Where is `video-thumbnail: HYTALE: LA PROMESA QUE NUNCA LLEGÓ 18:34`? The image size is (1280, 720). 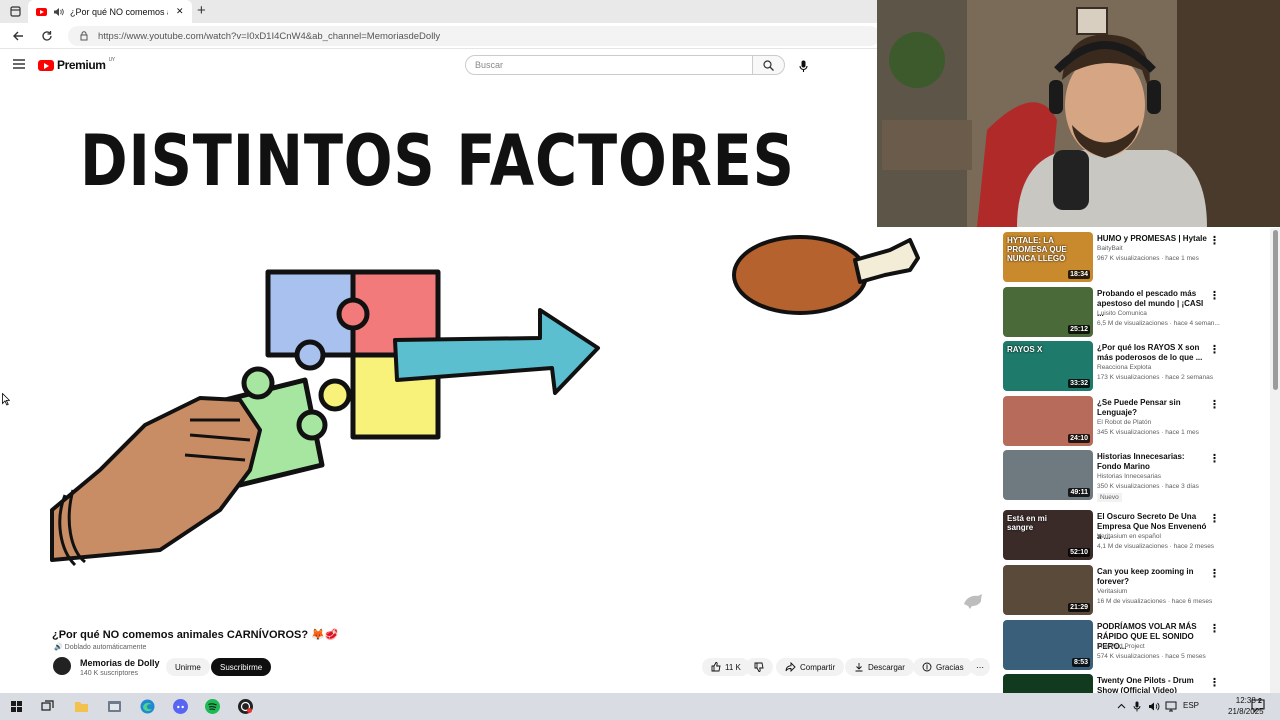 video-thumbnail: HYTALE: LA PROMESA QUE NUNCA LLEGÓ 18:34 is located at coordinates (1048, 257).